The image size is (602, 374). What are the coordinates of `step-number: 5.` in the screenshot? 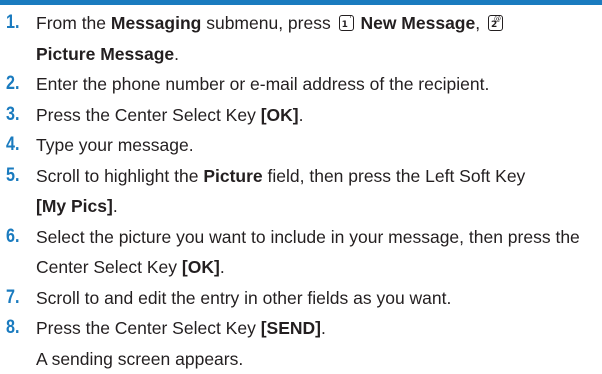 It's located at (18, 176).